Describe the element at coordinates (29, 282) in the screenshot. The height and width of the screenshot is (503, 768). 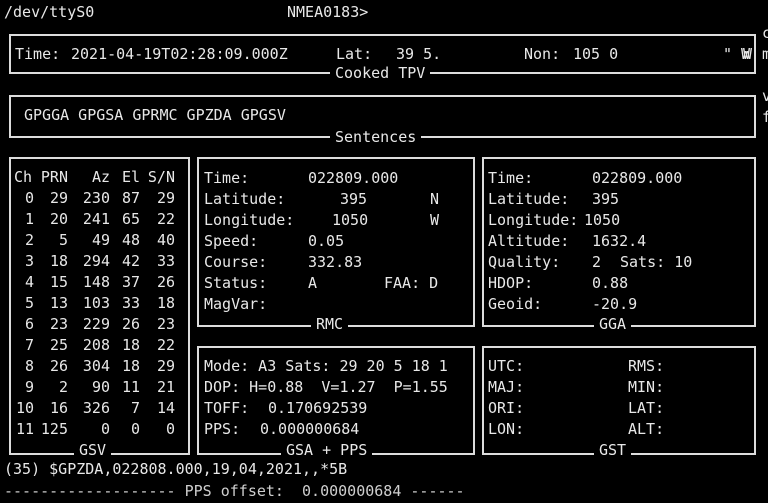
I see `gsv-ch: 4` at that location.